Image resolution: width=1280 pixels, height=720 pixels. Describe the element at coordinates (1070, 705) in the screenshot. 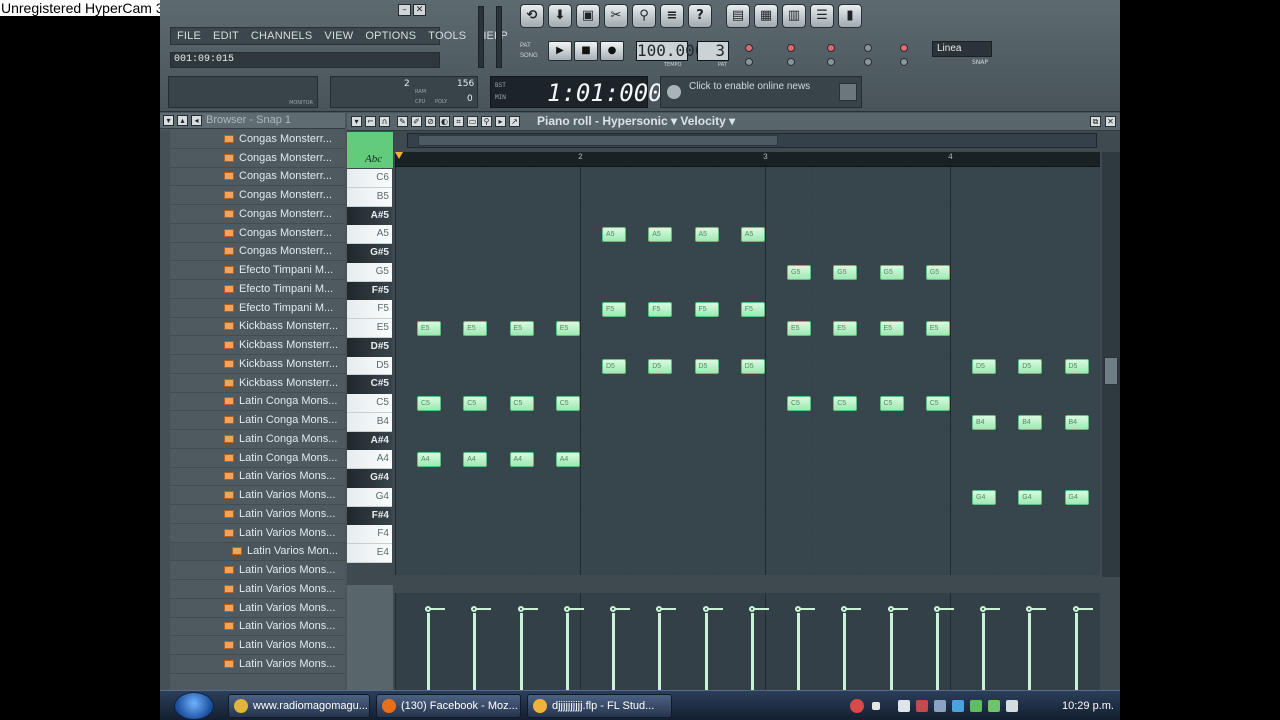

I see `clock: 10:29 p.m.` at that location.